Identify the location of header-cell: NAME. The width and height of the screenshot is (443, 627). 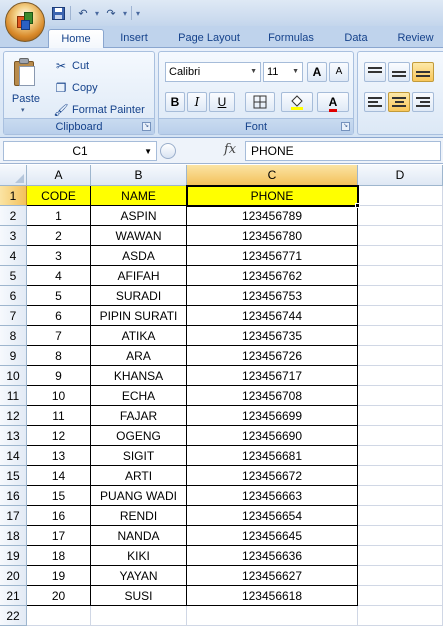
(139, 196).